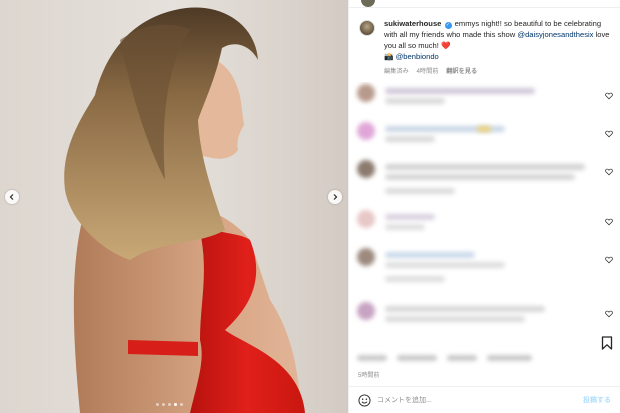 The width and height of the screenshot is (620, 413). Describe the element at coordinates (367, 28) in the screenshot. I see `author-avatar` at that location.